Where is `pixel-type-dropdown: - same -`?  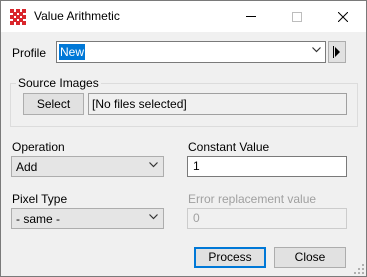
pixel-type-dropdown: - same - is located at coordinates (87, 218).